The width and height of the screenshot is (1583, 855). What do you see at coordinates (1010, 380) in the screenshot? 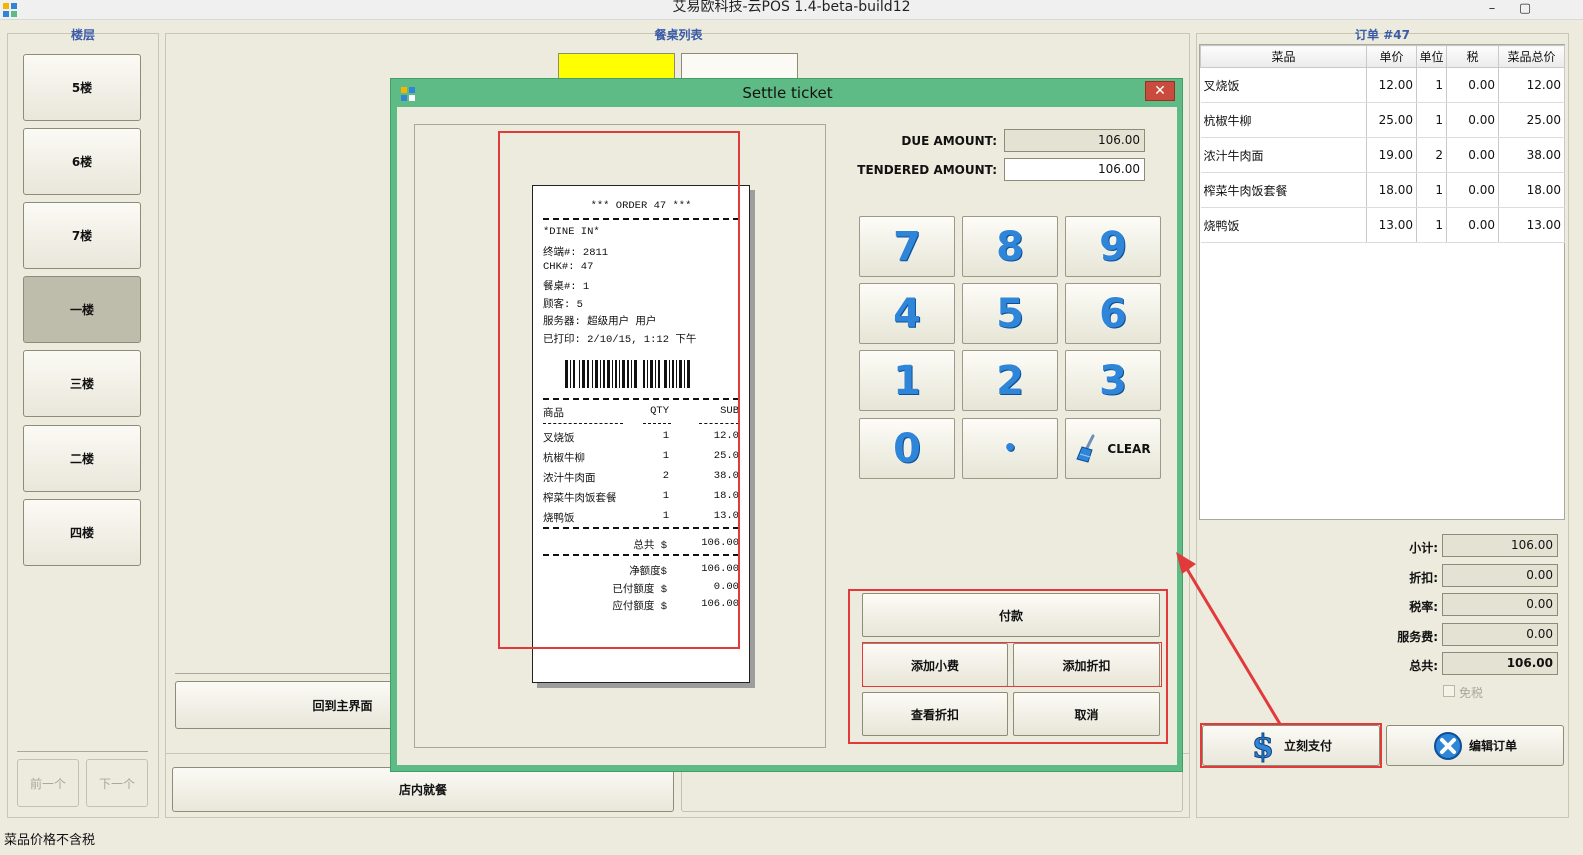
I see `key-2: 2` at bounding box center [1010, 380].